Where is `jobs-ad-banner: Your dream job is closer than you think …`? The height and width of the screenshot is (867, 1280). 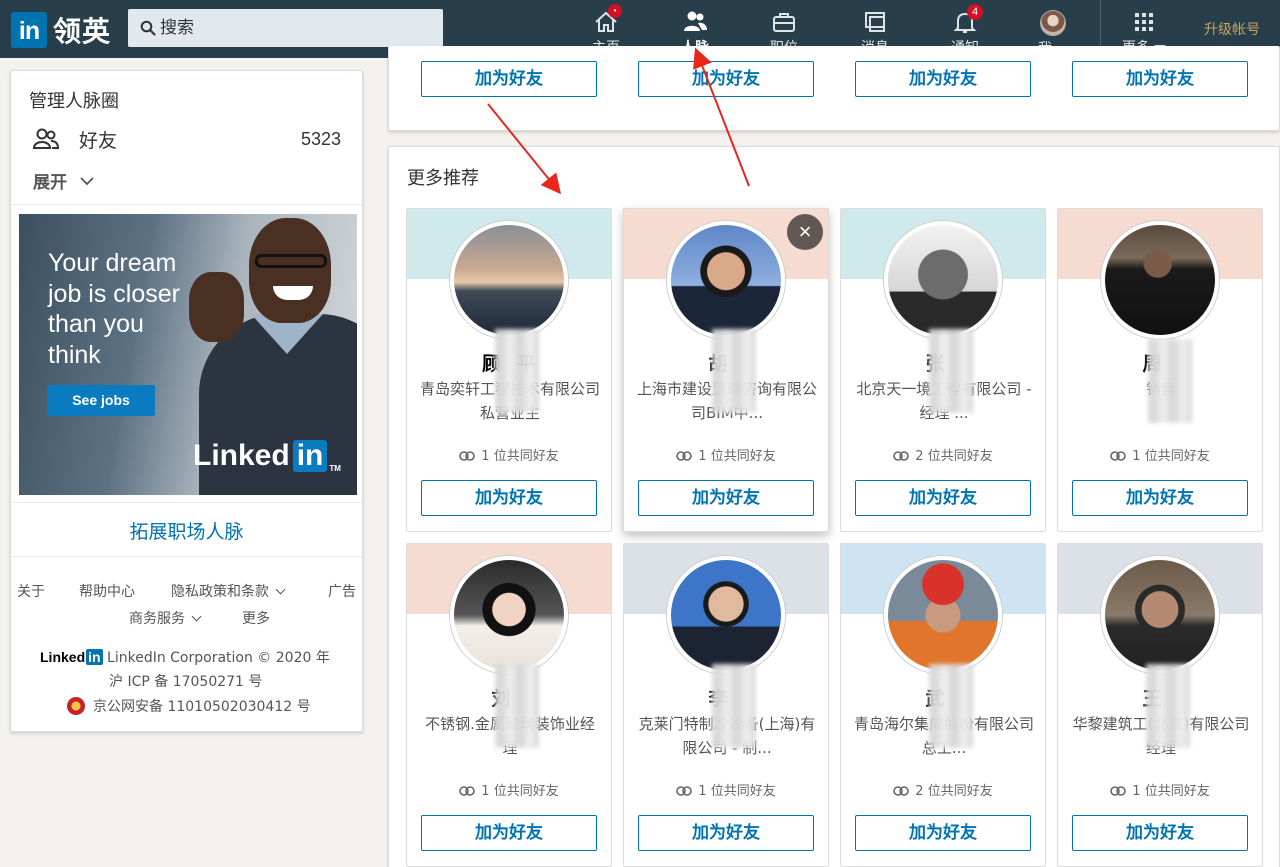 jobs-ad-banner: Your dream job is closer than you think … is located at coordinates (188, 354).